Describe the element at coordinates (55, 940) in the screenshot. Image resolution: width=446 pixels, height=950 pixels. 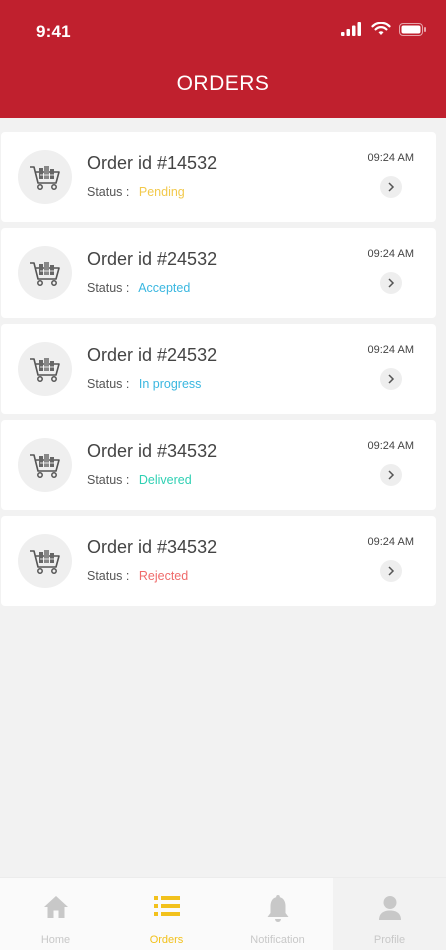
I see `tab-label: Home` at that location.